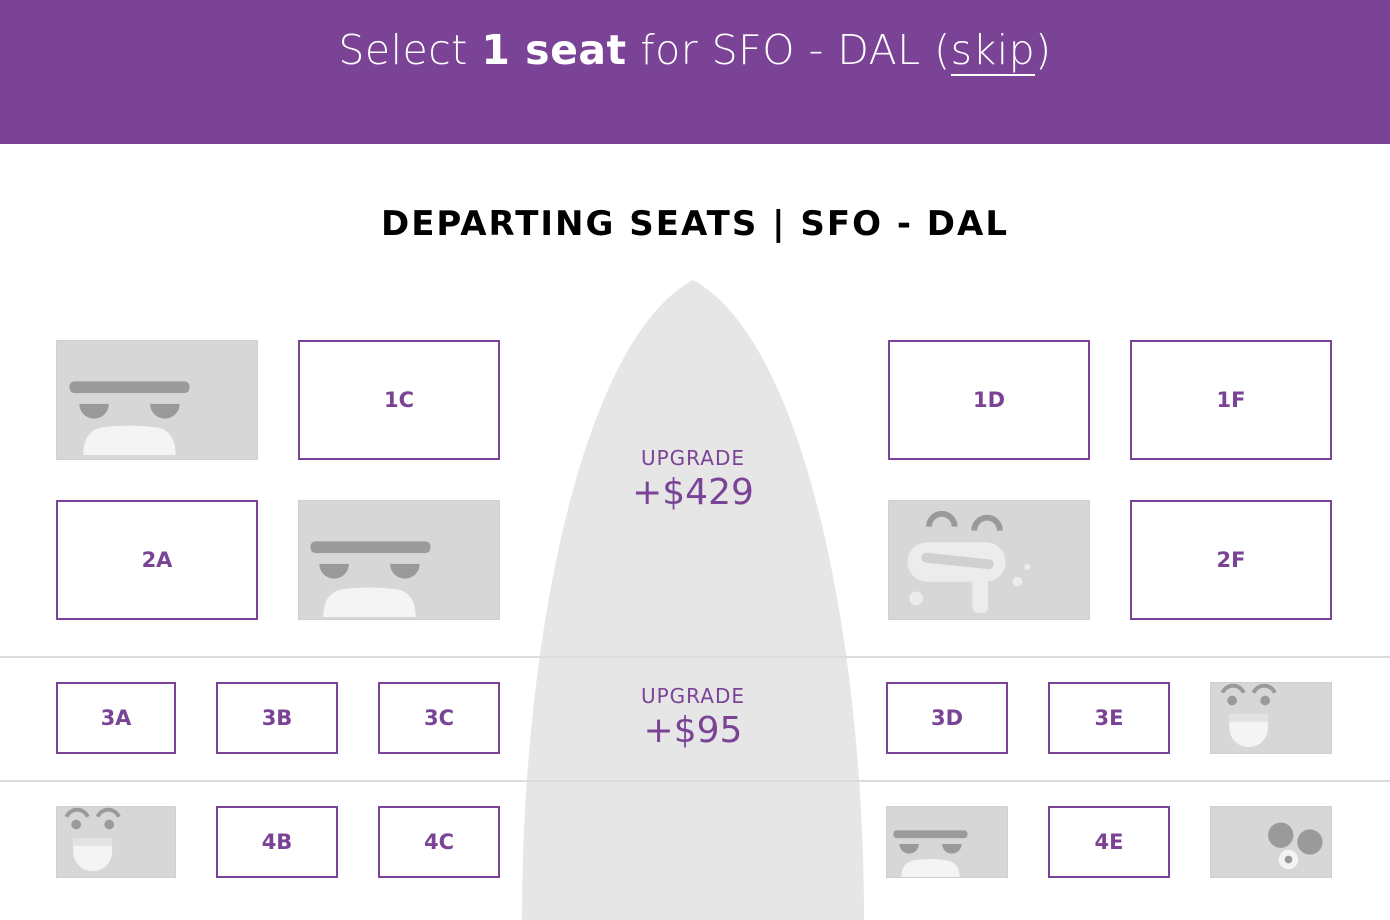  Describe the element at coordinates (969, 562) in the screenshot. I see `toothbrush-face-icon` at that location.